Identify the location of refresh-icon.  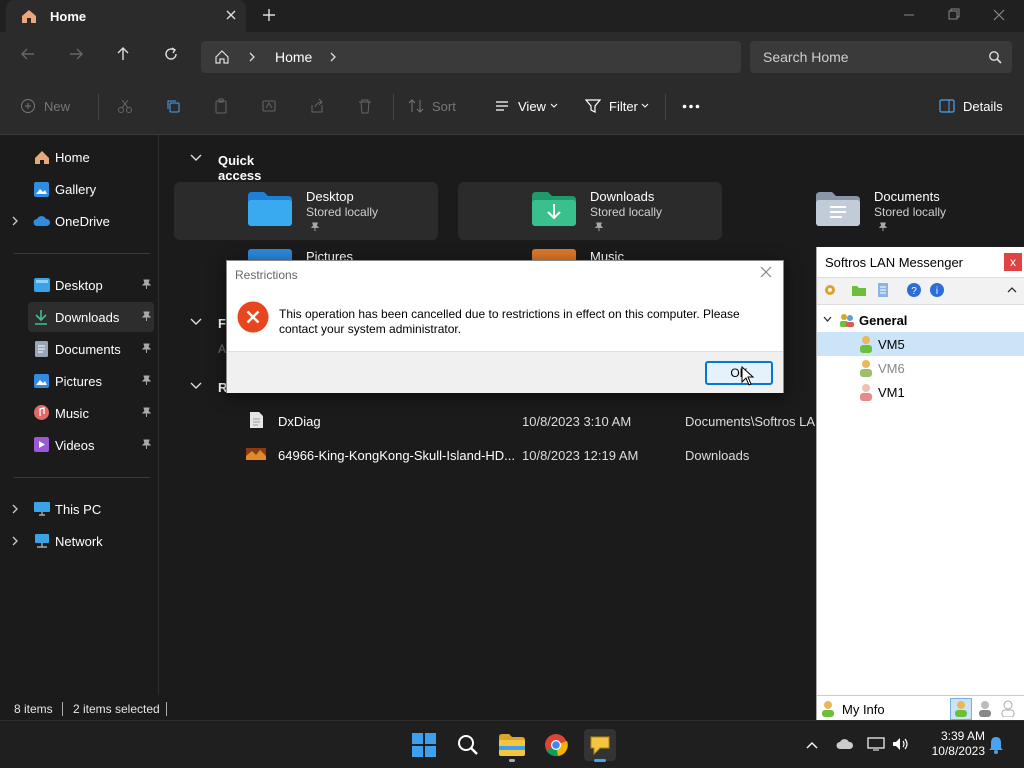
(171, 54).